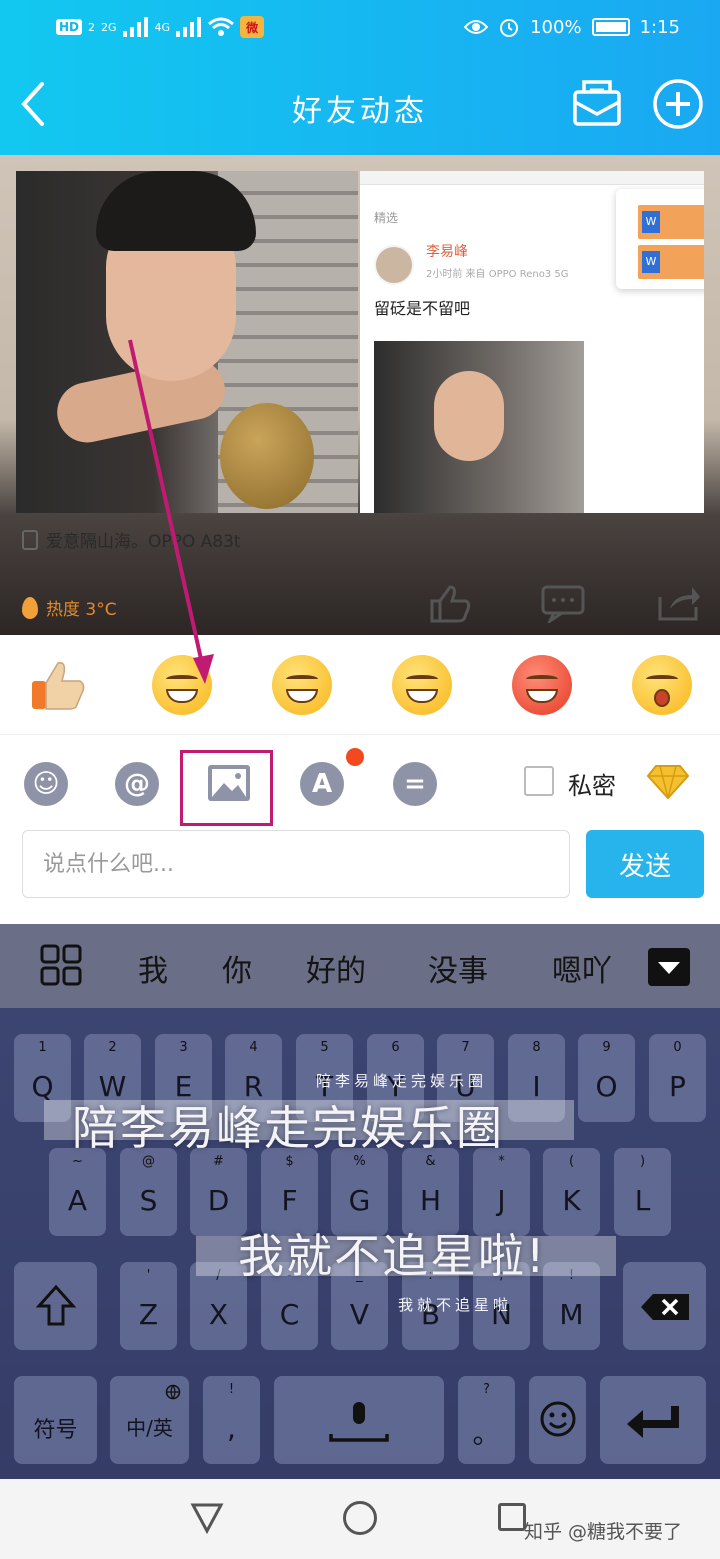 This screenshot has height=1559, width=720. Describe the element at coordinates (207, 1518) in the screenshot. I see `nav-back-icon` at that location.